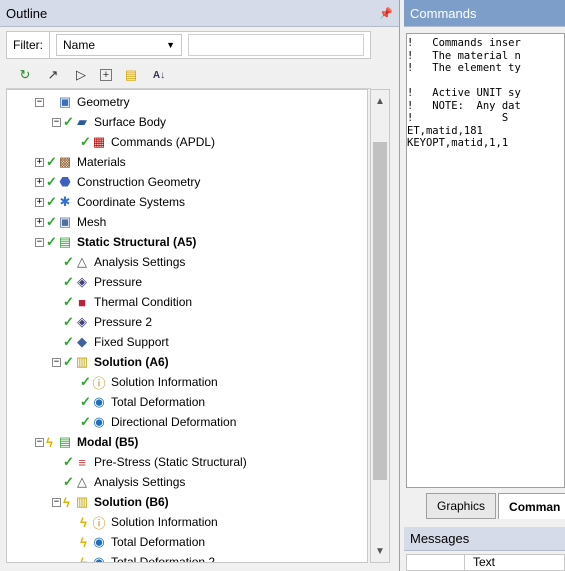  Describe the element at coordinates (139, 182) in the screenshot. I see `tree-item-label: Construction Geometry` at that location.